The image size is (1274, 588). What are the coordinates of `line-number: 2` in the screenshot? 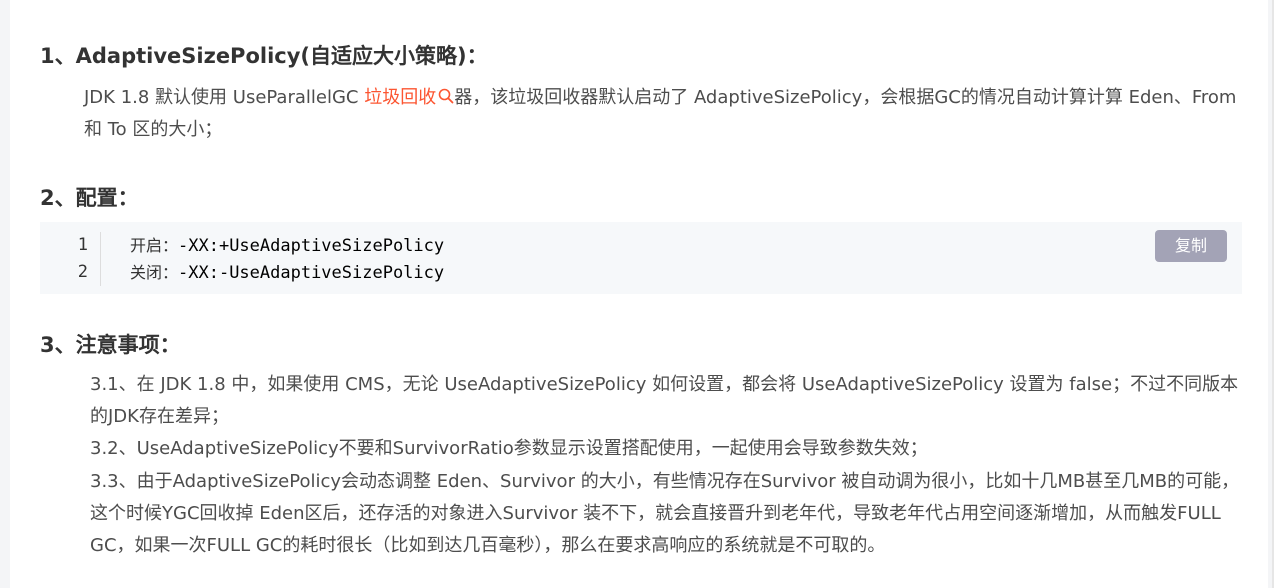 It's located at (82, 272).